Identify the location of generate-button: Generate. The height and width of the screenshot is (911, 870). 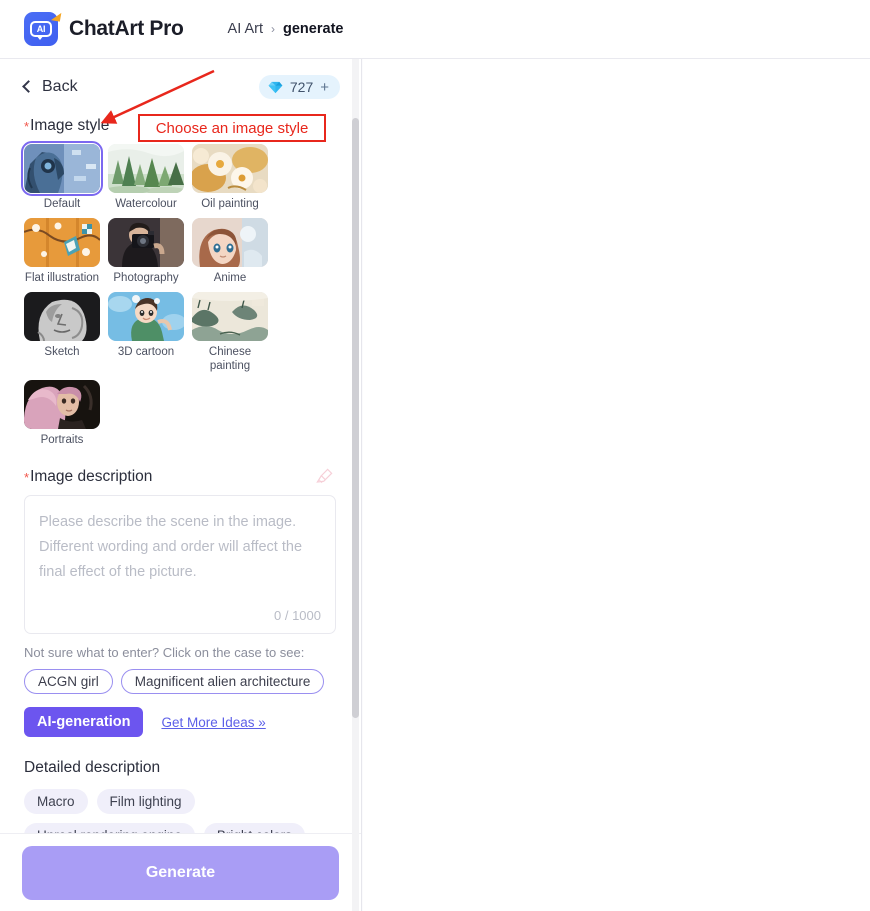
(180, 872).